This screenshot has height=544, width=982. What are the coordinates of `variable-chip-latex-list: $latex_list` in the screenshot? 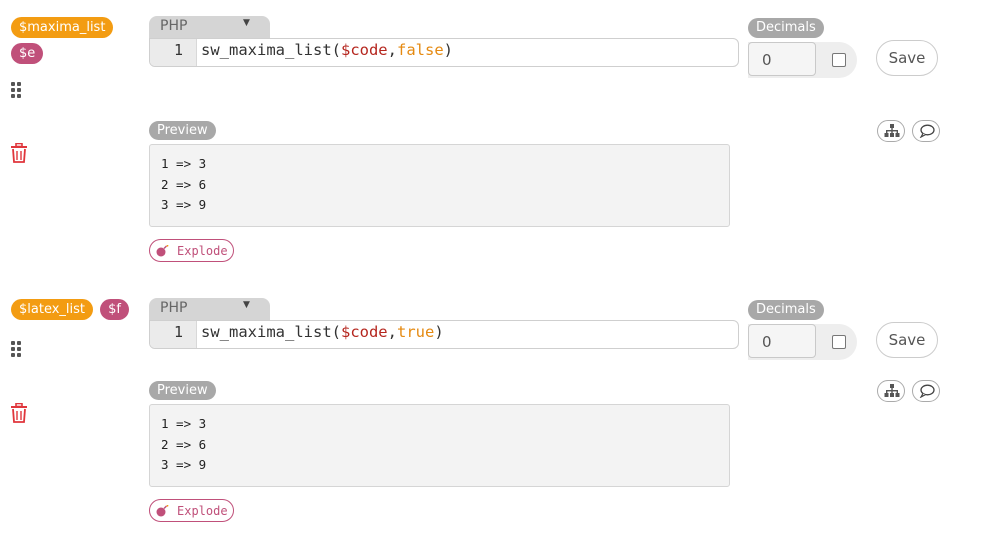 It's located at (52, 309).